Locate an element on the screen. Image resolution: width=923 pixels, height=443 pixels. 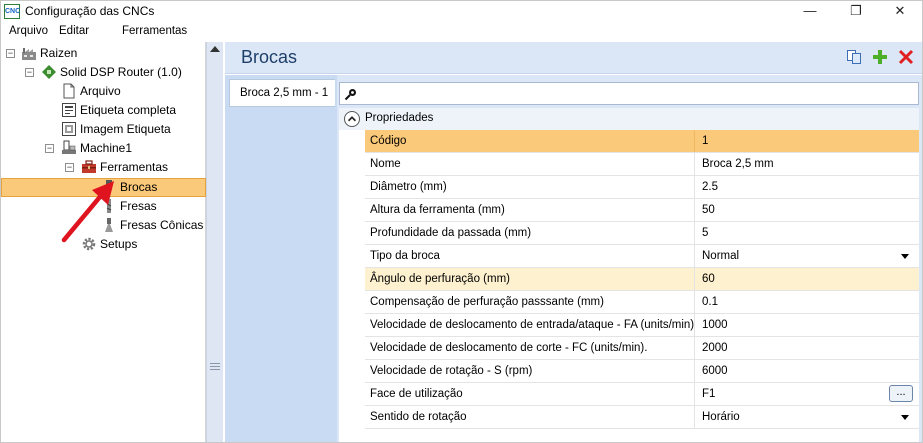
tree-scrollbar is located at coordinates (214, 242).